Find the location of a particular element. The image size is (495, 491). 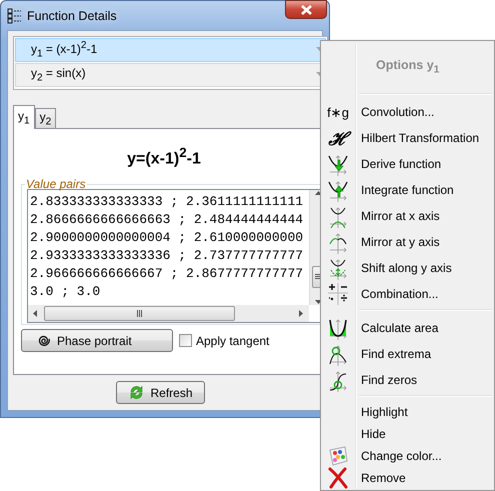

value-pair-line: 2.966666666666667 ; 2.8677777777777 is located at coordinates (167, 274).